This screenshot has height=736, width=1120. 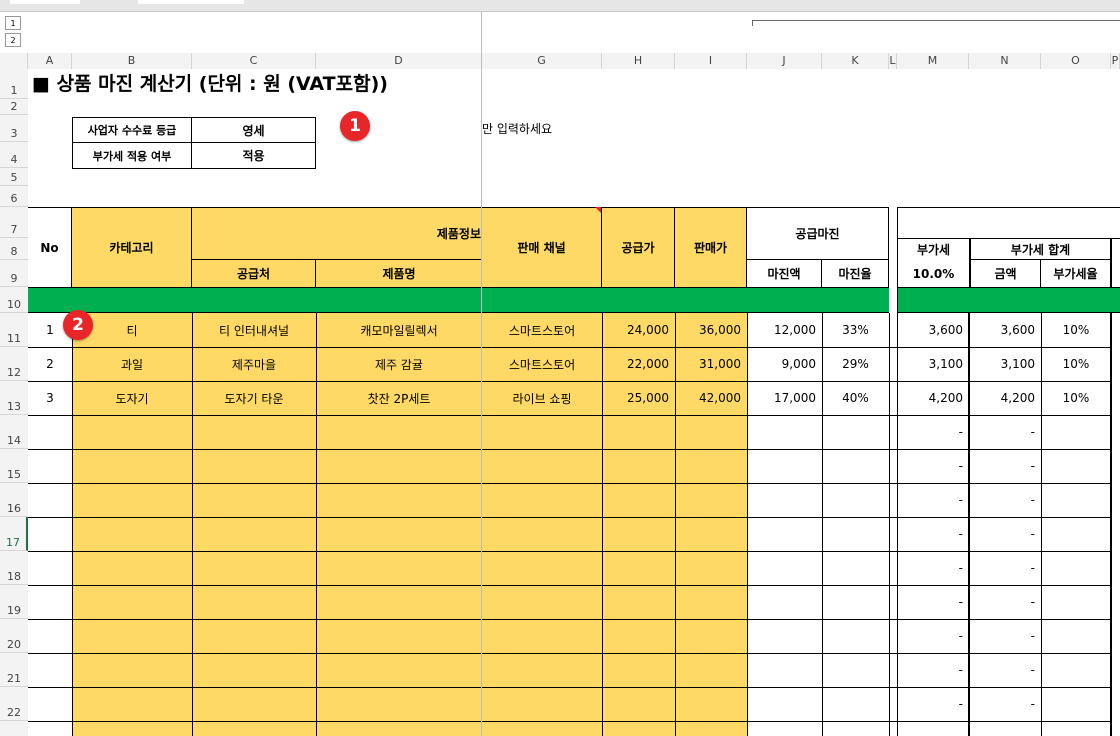 What do you see at coordinates (399, 398) in the screenshot?
I see `row3-product: 찻잔 2P세트` at bounding box center [399, 398].